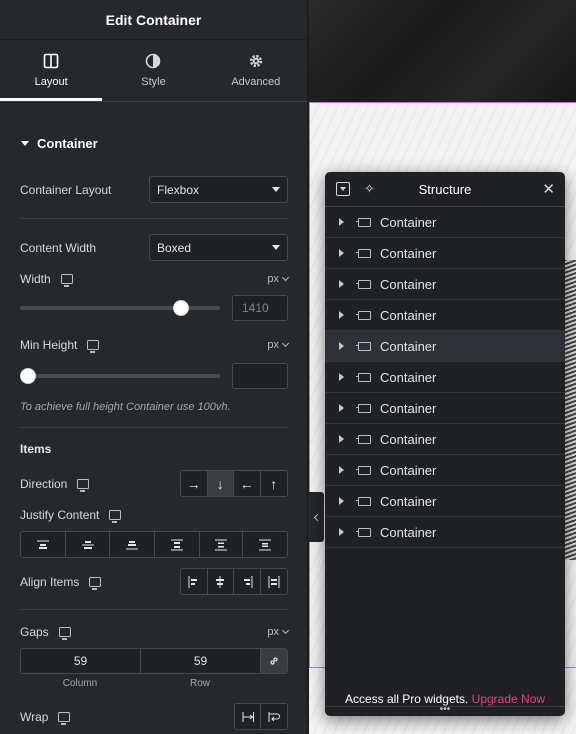 This screenshot has height=734, width=576. Describe the element at coordinates (276, 247) in the screenshot. I see `dropdown-arrow-icon` at that location.